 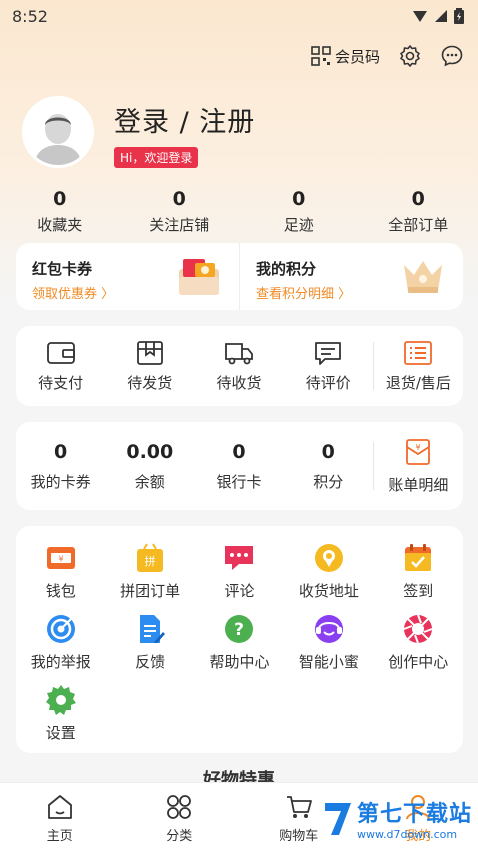 I want to click on svg-text: 拼, so click(x=150, y=561).